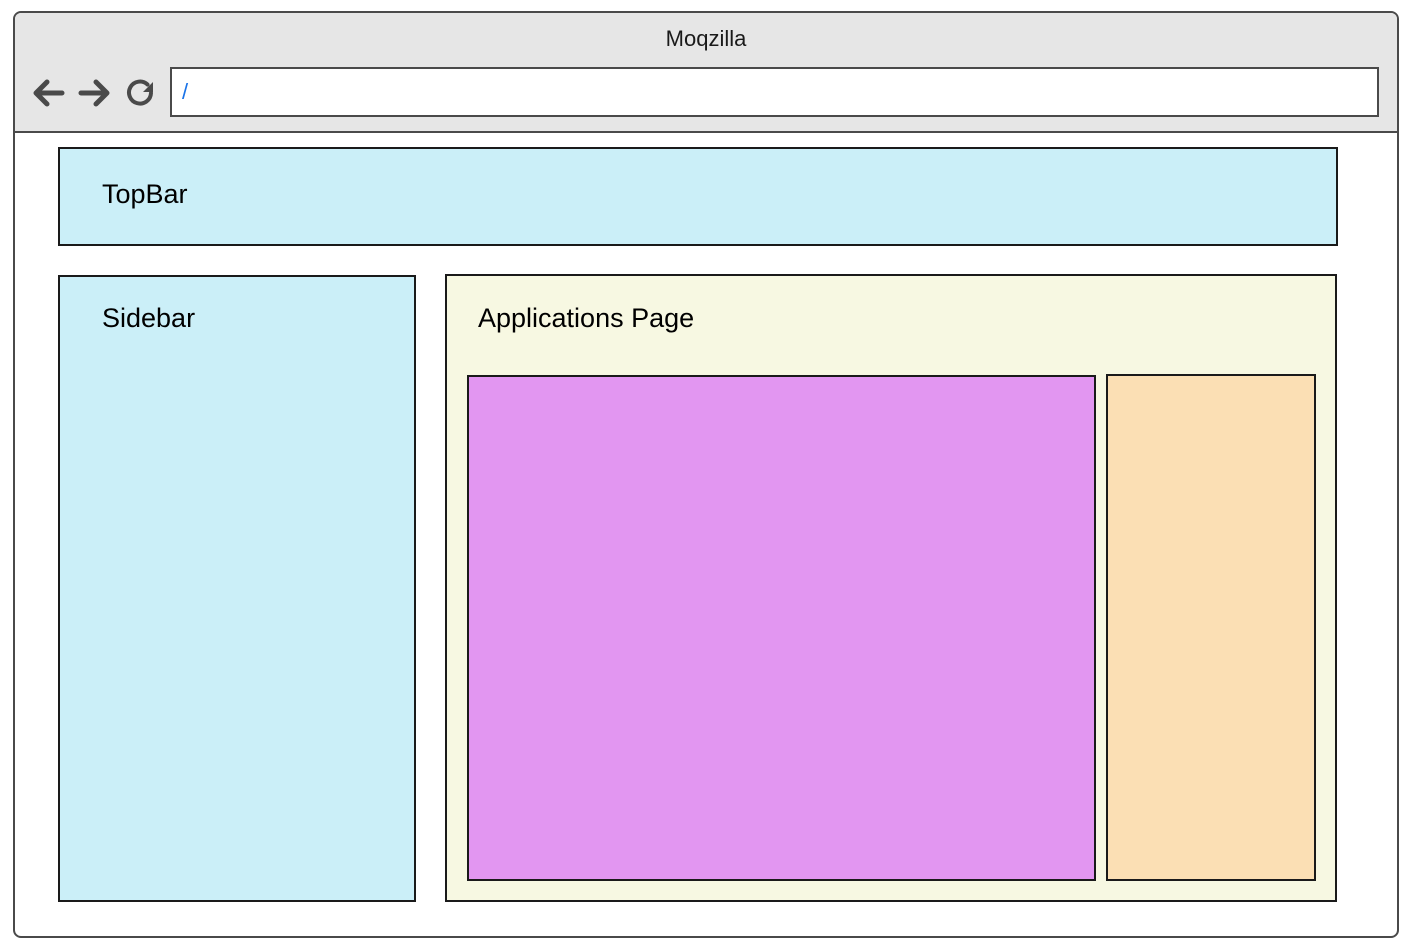 The image size is (1418, 950). I want to click on reload-button, so click(141, 93).